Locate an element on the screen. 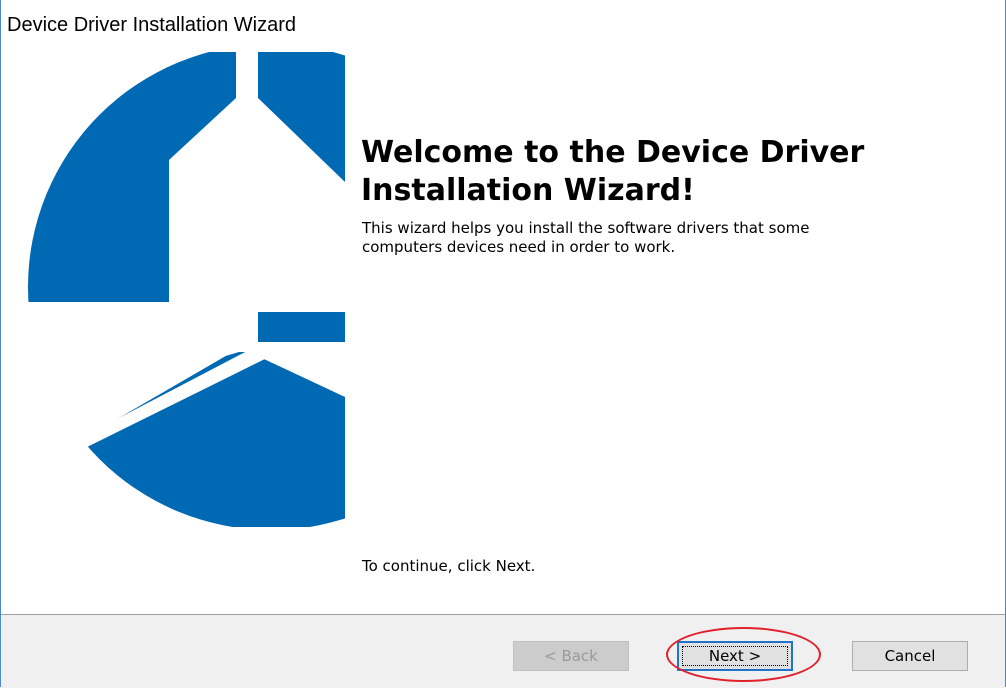 This screenshot has width=1006, height=688. back-button: < Back is located at coordinates (571, 656).